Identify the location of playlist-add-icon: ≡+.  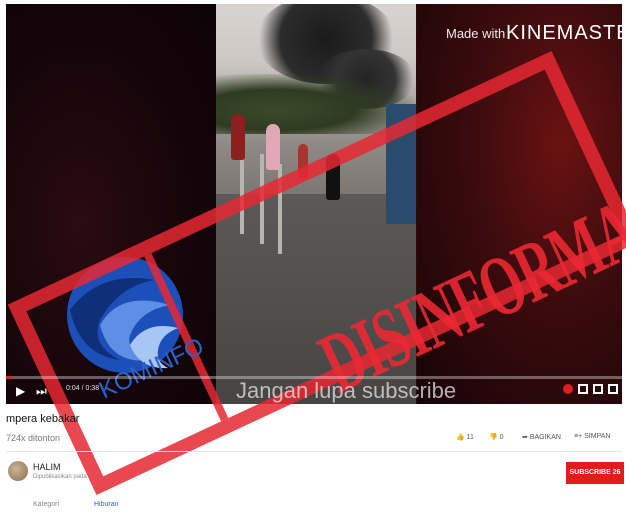
(578, 436).